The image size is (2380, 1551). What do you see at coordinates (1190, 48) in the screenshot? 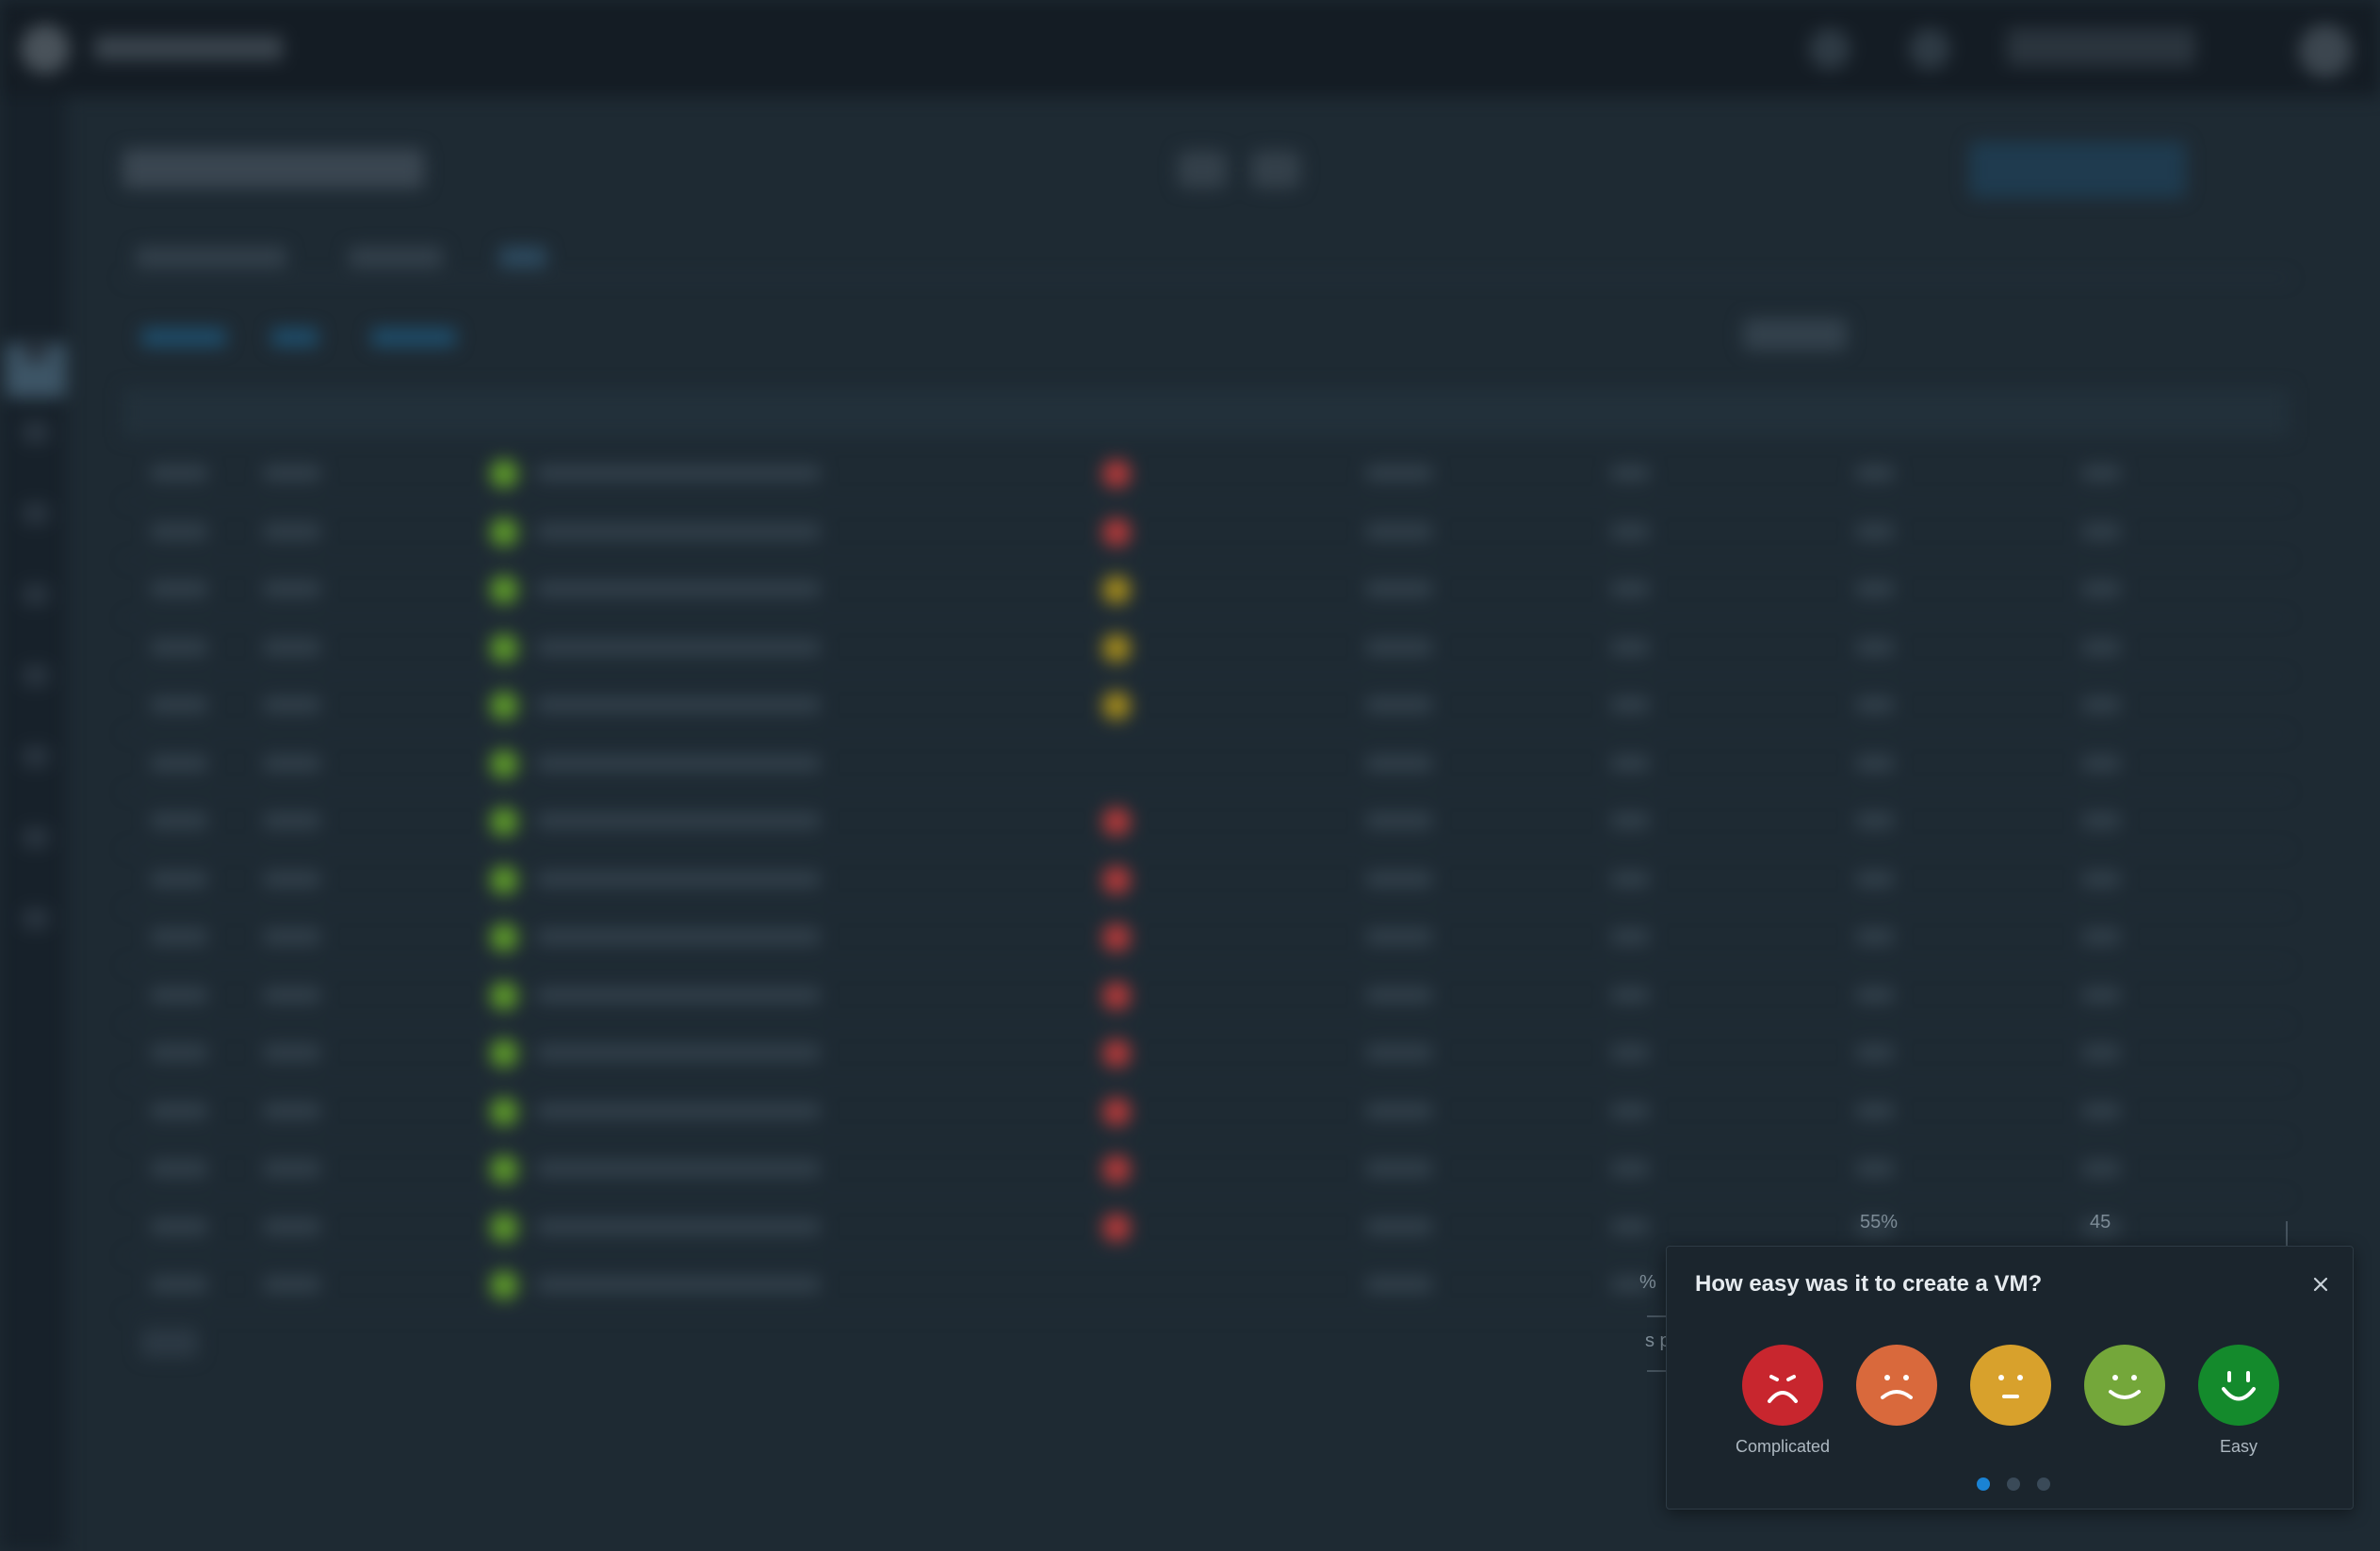
I see `top-bar` at bounding box center [1190, 48].